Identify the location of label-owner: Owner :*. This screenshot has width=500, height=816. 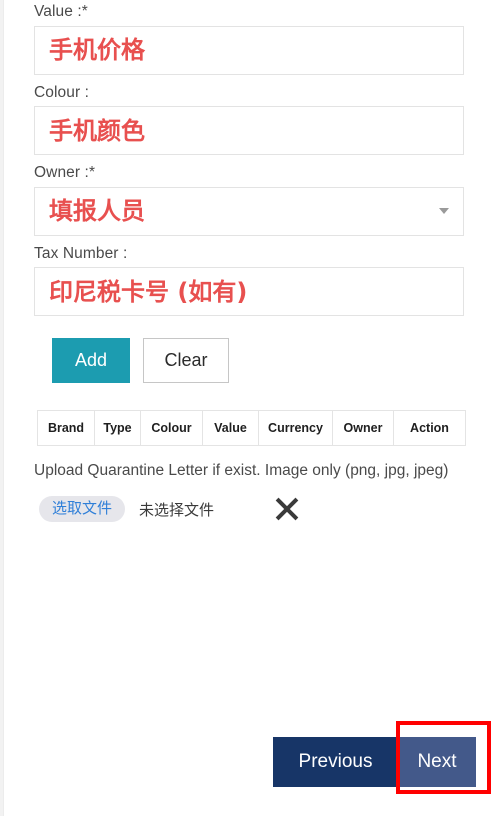
(65, 172).